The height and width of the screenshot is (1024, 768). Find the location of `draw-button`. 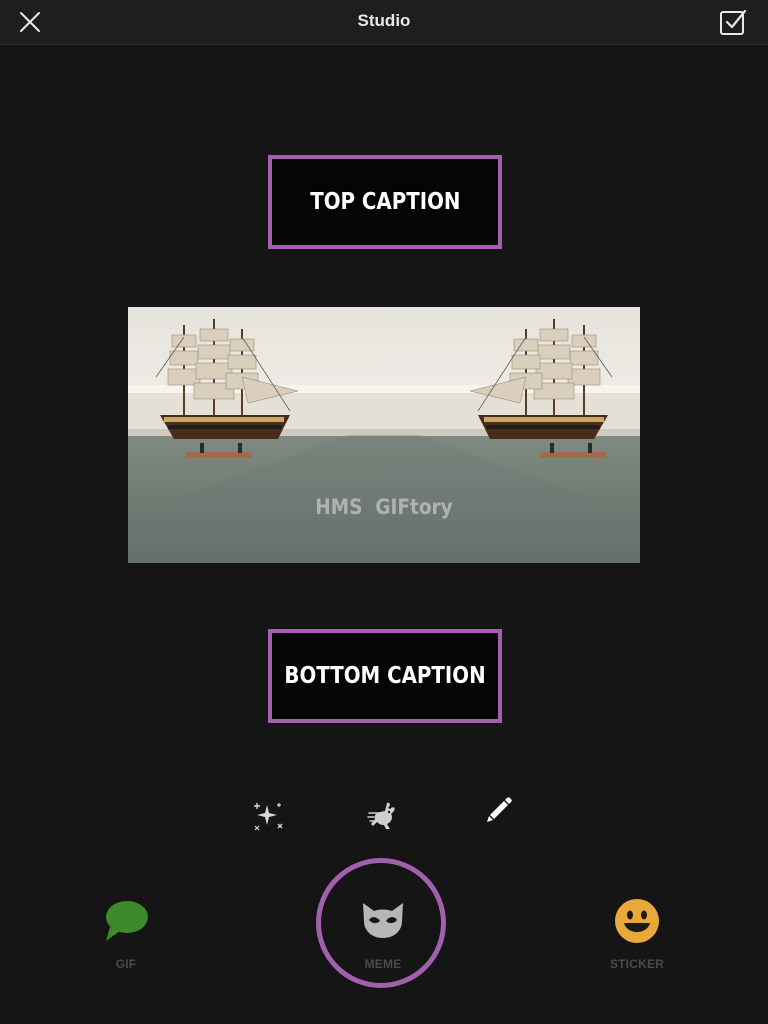

draw-button is located at coordinates (499, 810).